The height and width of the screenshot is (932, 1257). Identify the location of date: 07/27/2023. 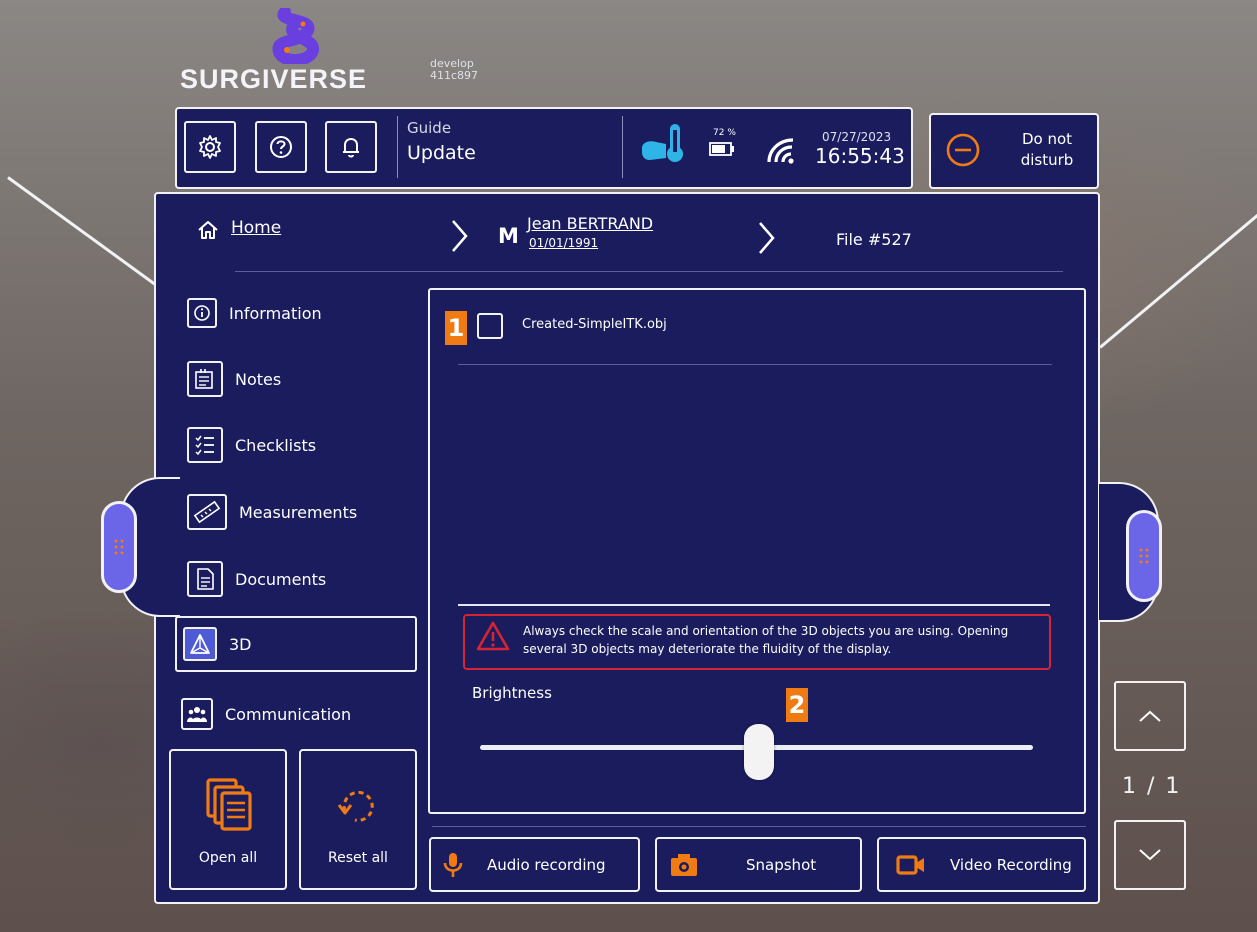
(857, 137).